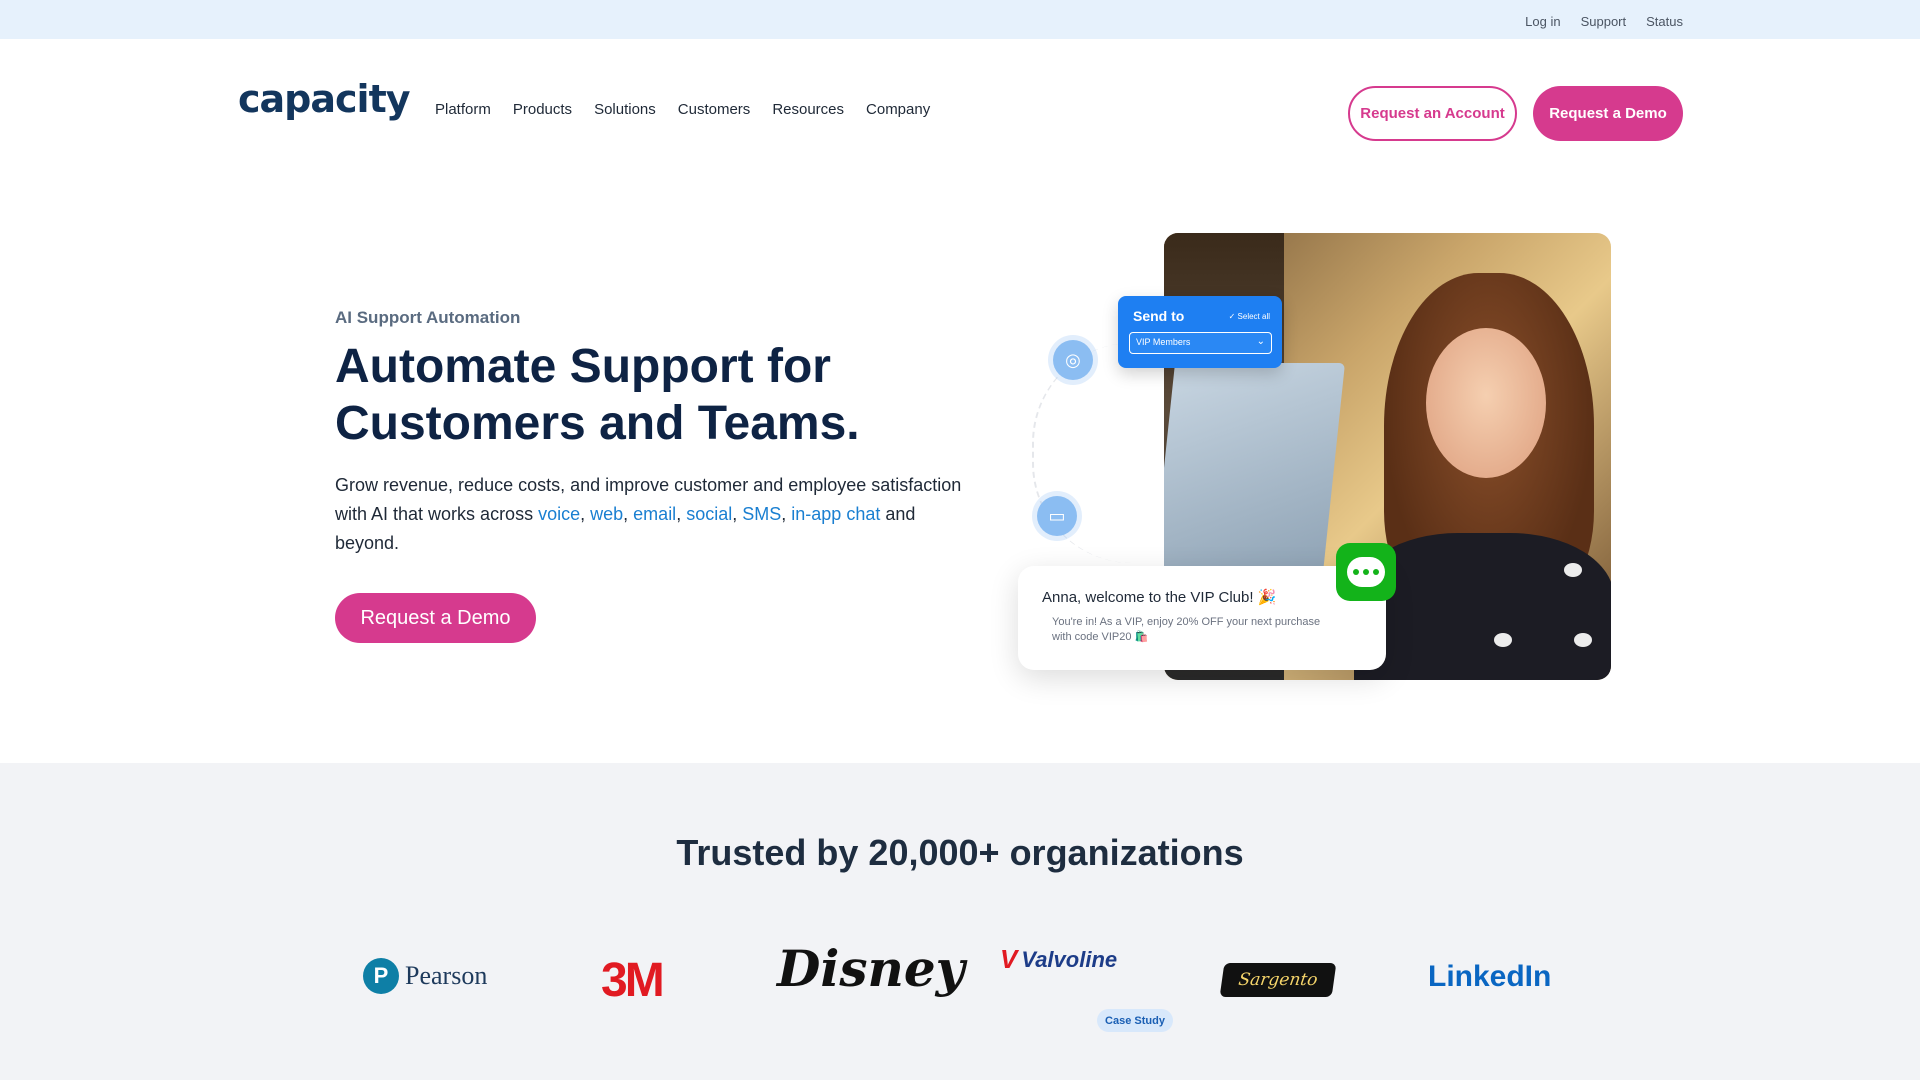  I want to click on channel-link-voice: voice, so click(559, 514).